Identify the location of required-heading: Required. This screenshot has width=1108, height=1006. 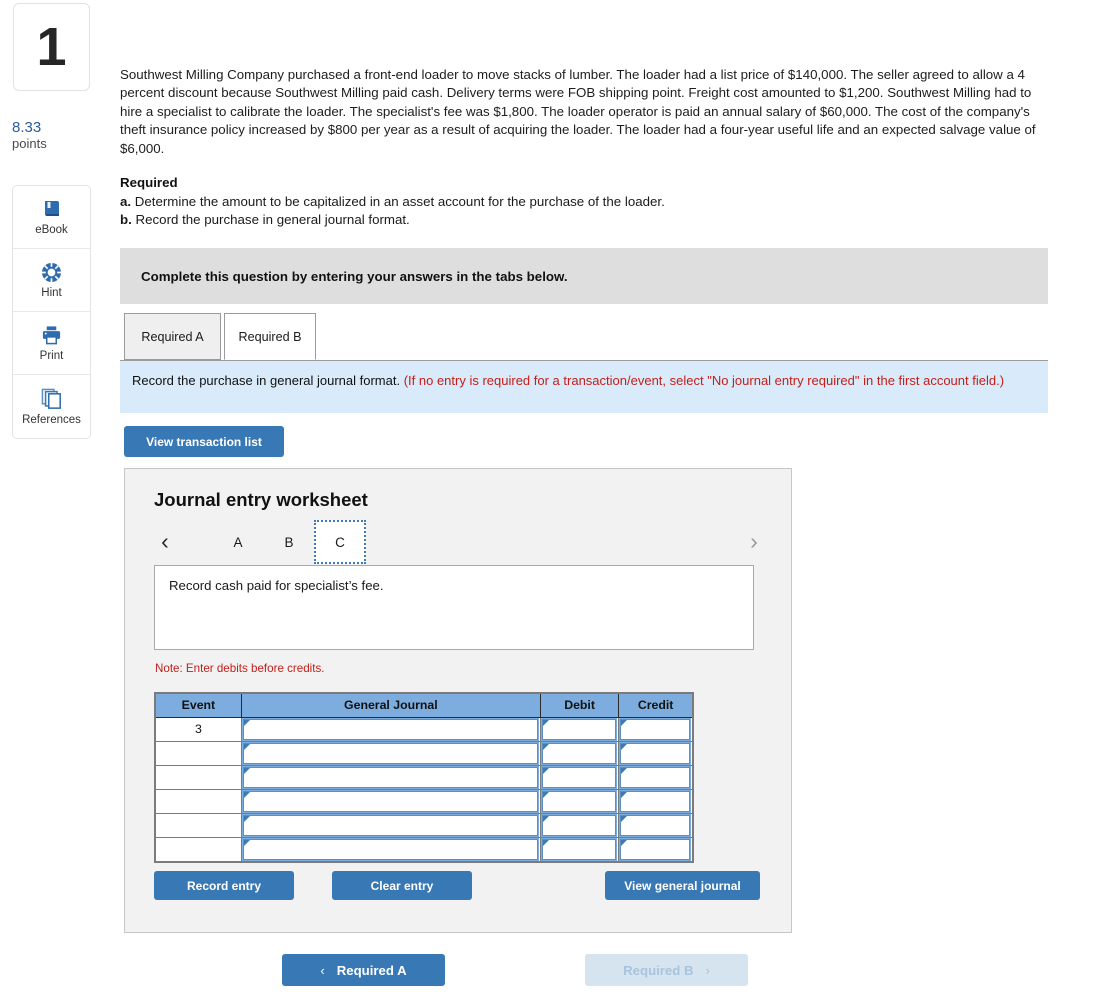
(149, 182).